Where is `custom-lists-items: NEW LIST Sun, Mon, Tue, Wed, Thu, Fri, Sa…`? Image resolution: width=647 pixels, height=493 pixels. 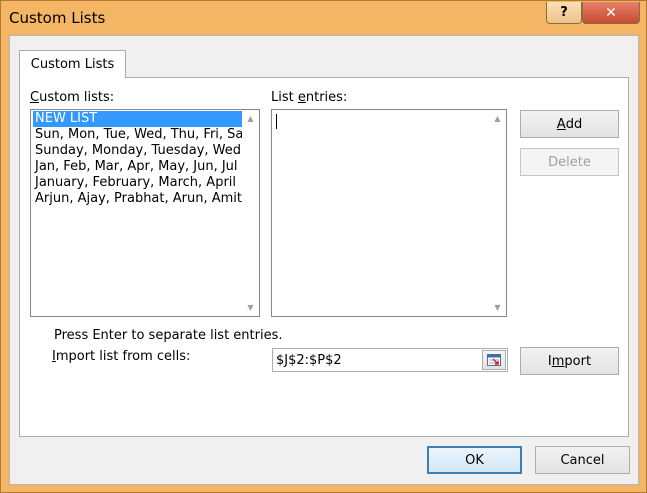 custom-lists-items: NEW LIST Sun, Mon, Tue, Wed, Thu, Fri, Sa… is located at coordinates (137, 159).